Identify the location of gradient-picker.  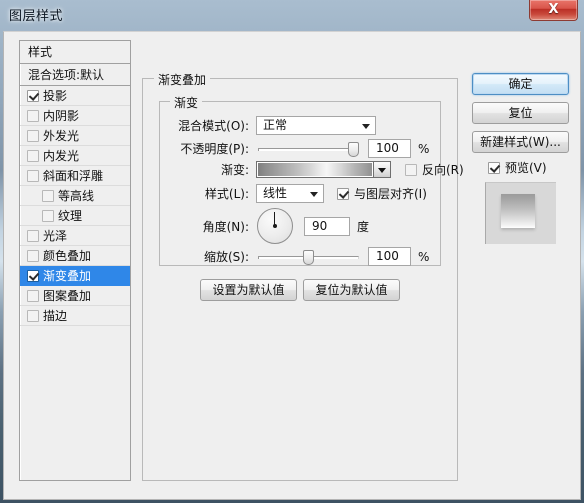
(323, 169).